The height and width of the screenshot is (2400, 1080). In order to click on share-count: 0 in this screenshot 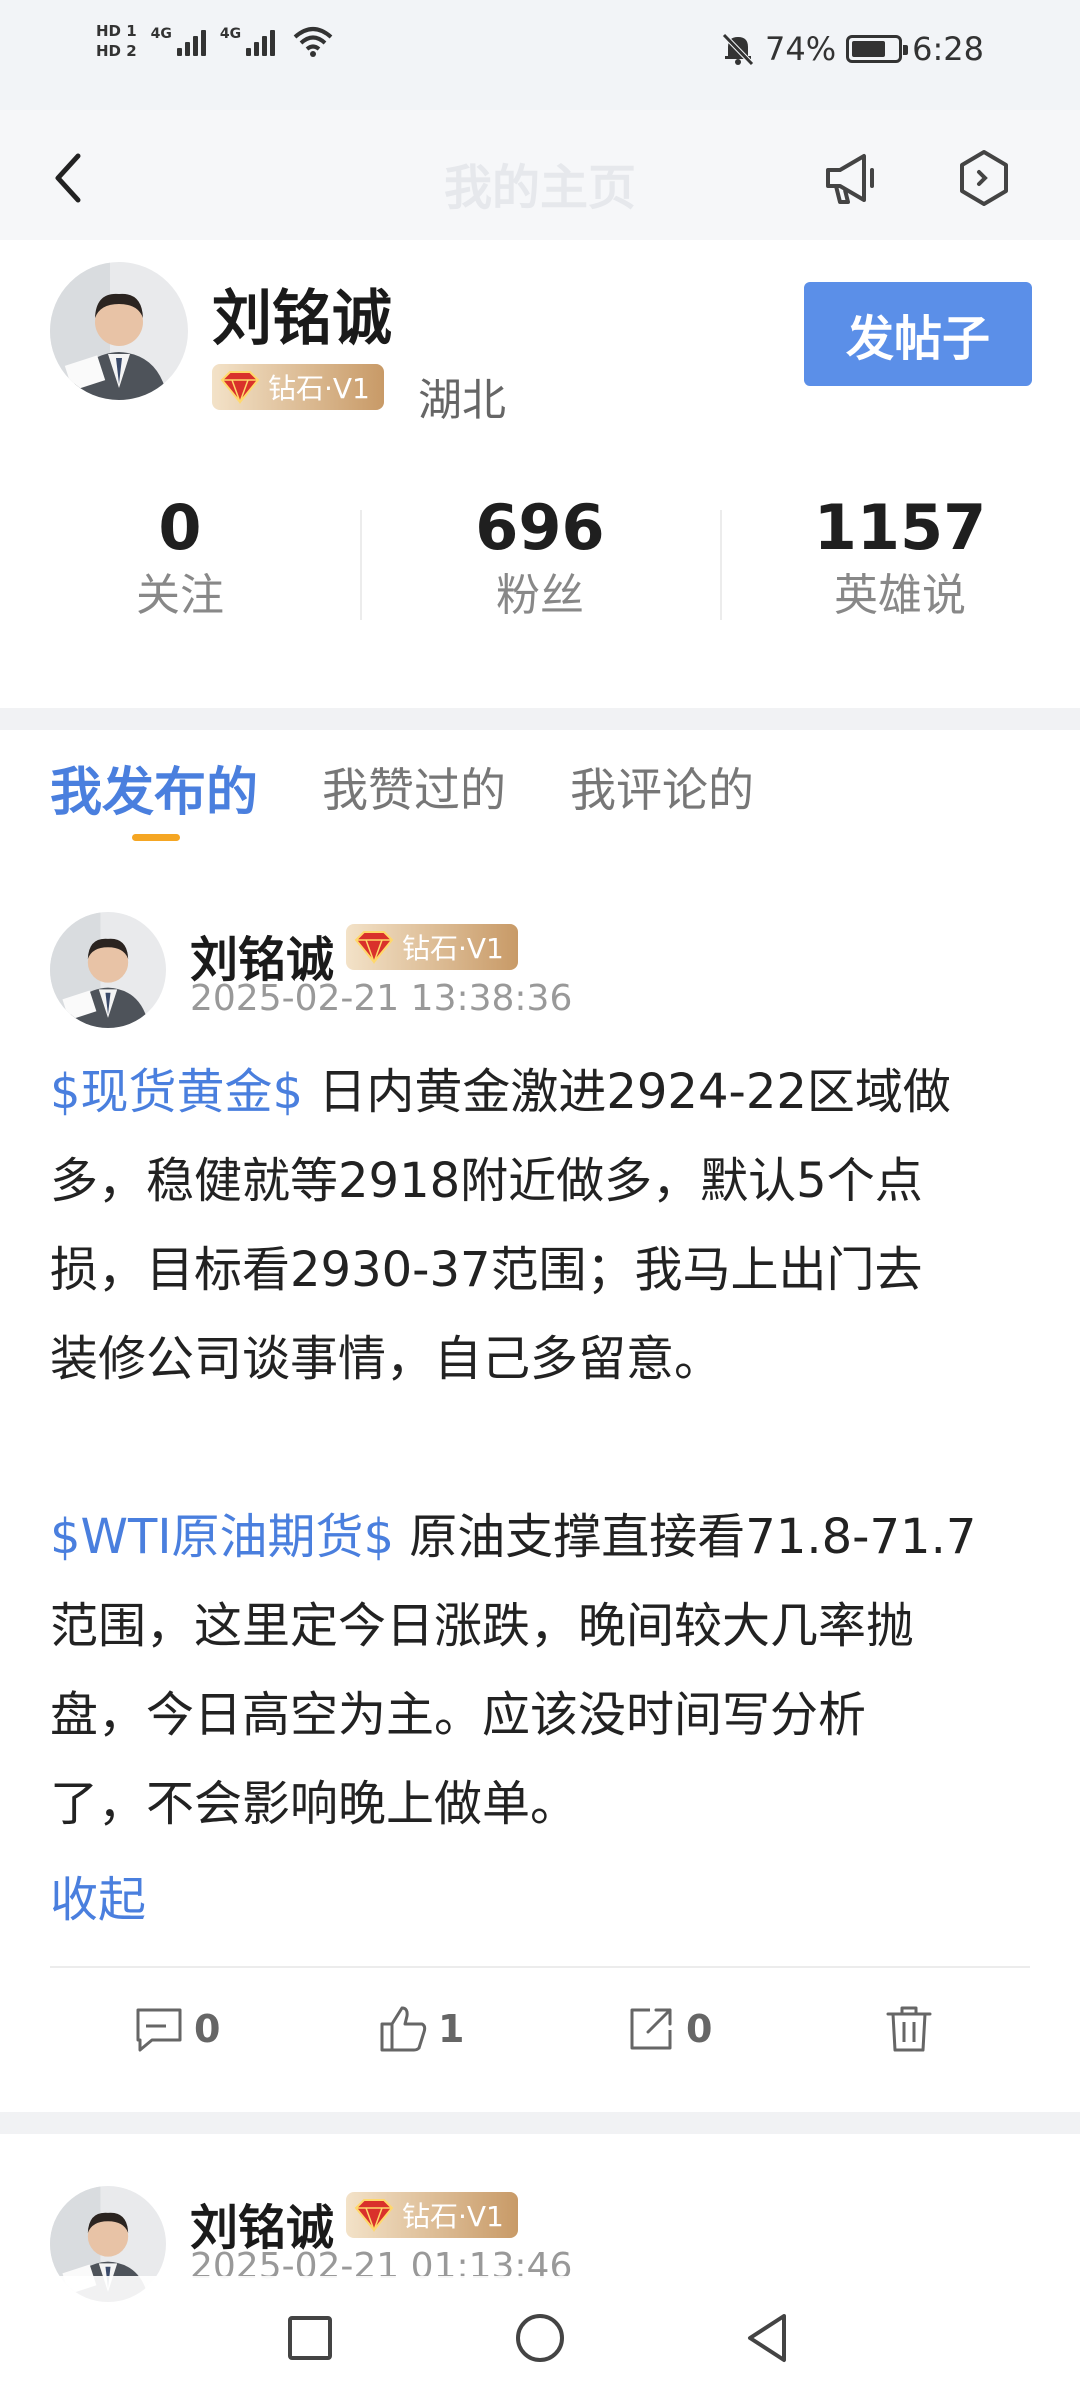, I will do `click(699, 2029)`.